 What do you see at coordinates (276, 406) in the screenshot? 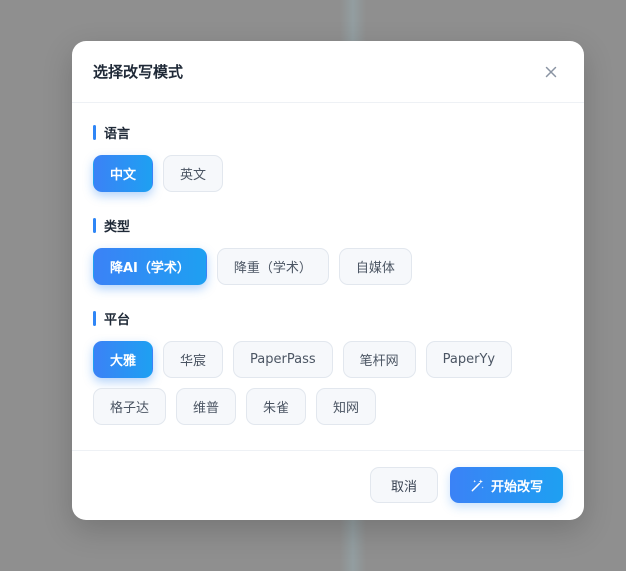
I see `platform-option: 朱雀` at bounding box center [276, 406].